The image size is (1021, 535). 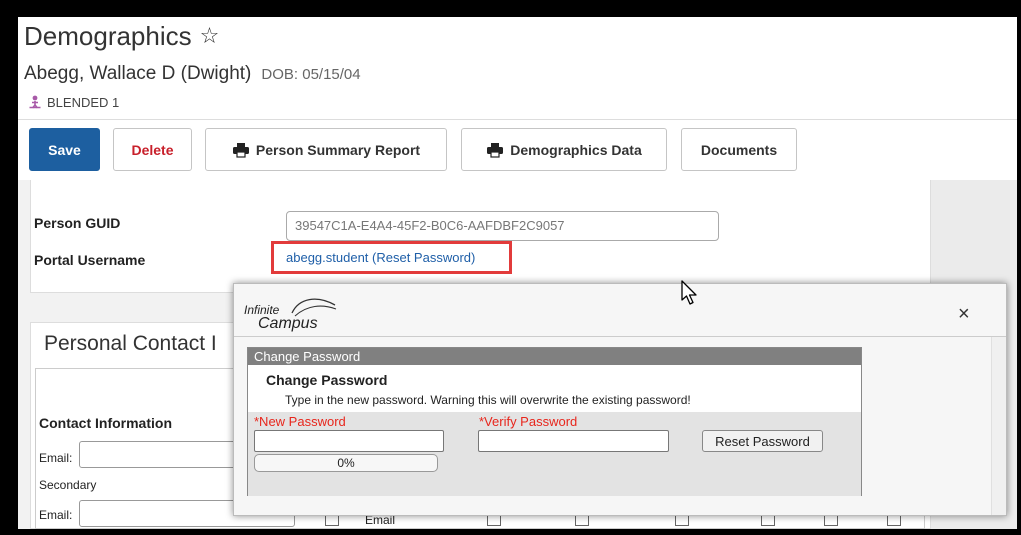 What do you see at coordinates (68, 485) in the screenshot?
I see `secondary-label: Secondary` at bounding box center [68, 485].